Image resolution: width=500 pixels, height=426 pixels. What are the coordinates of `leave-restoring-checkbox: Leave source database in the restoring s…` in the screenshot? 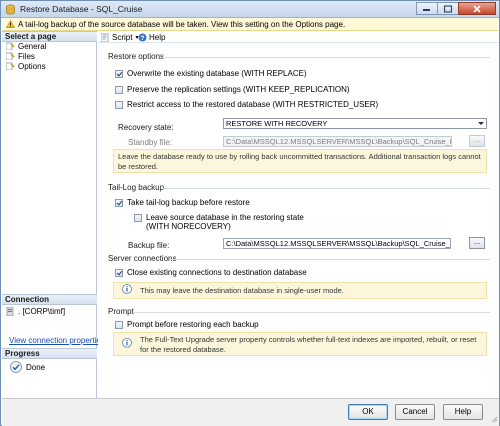 It's located at (219, 222).